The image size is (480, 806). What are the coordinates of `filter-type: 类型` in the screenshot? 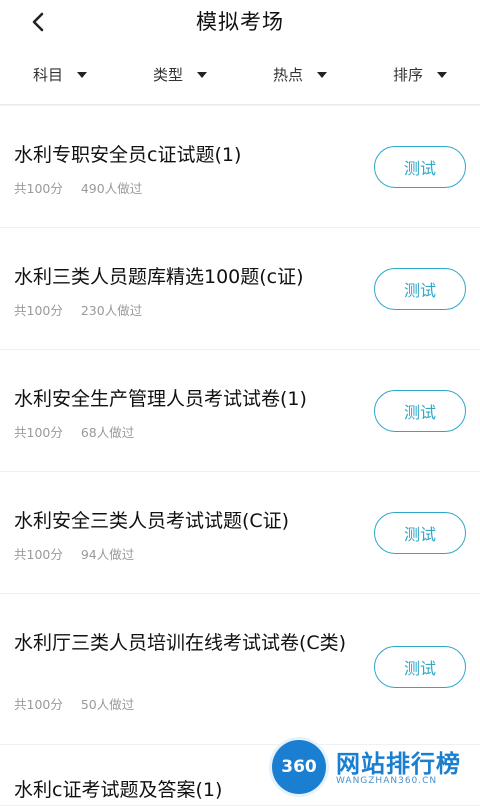 It's located at (180, 74).